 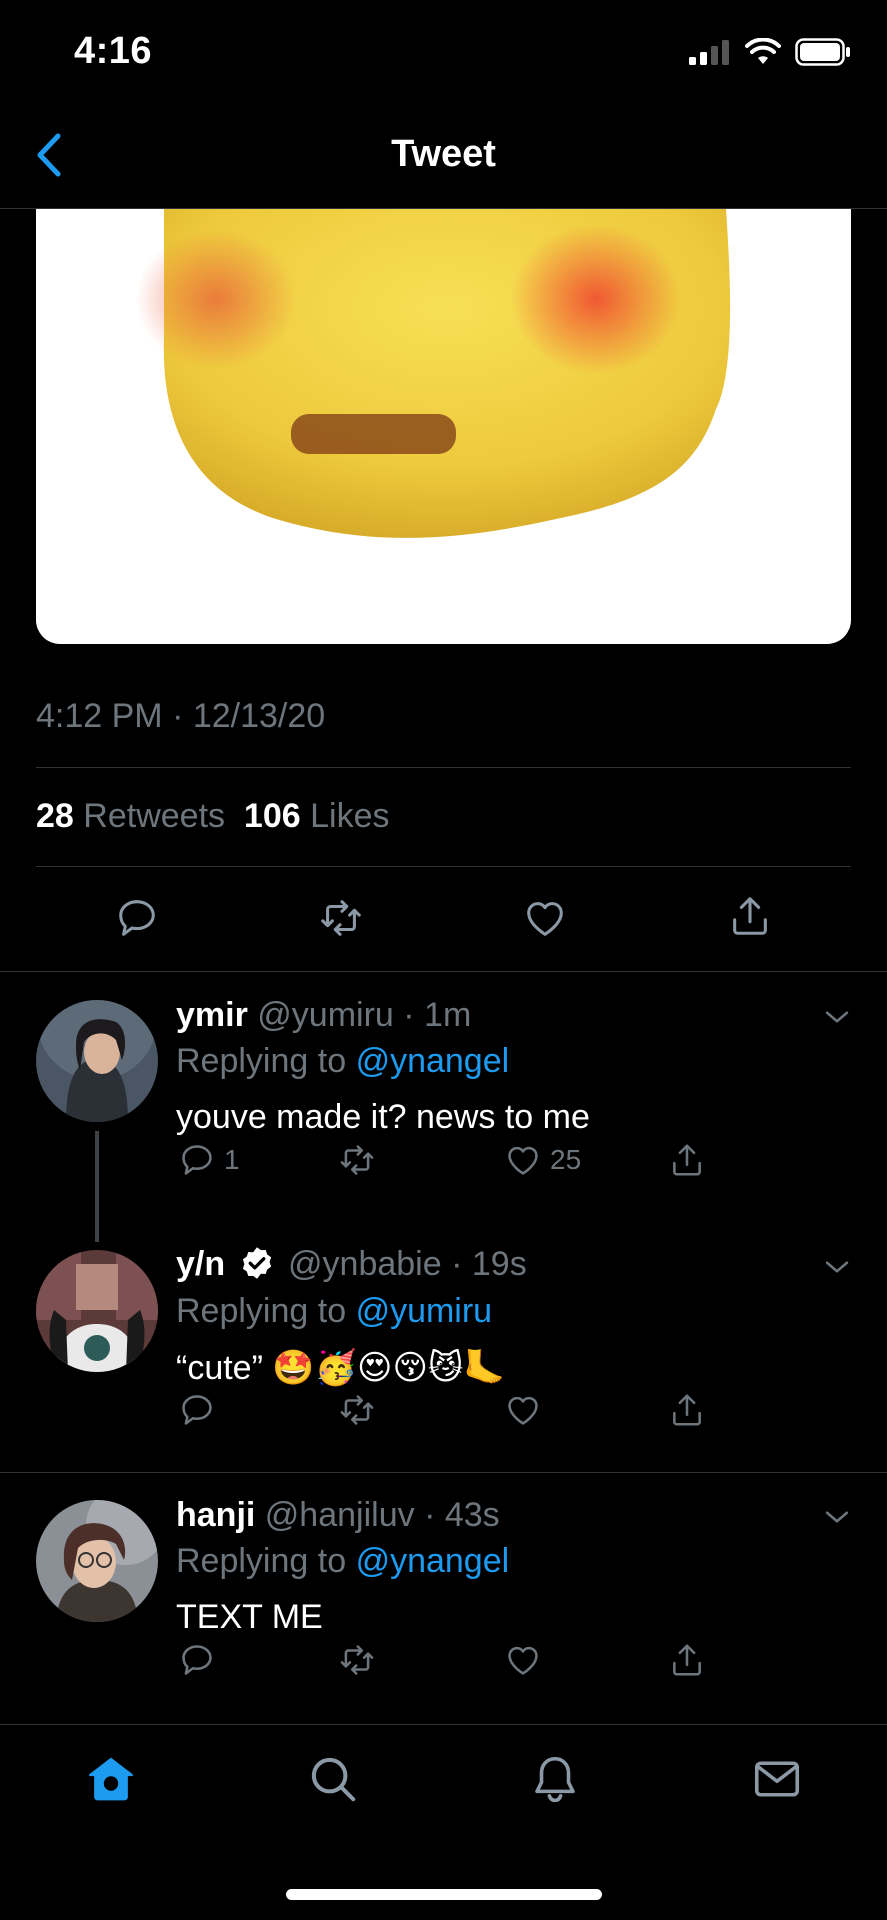 I want to click on mention-link: @yumiru, so click(x=424, y=1311).